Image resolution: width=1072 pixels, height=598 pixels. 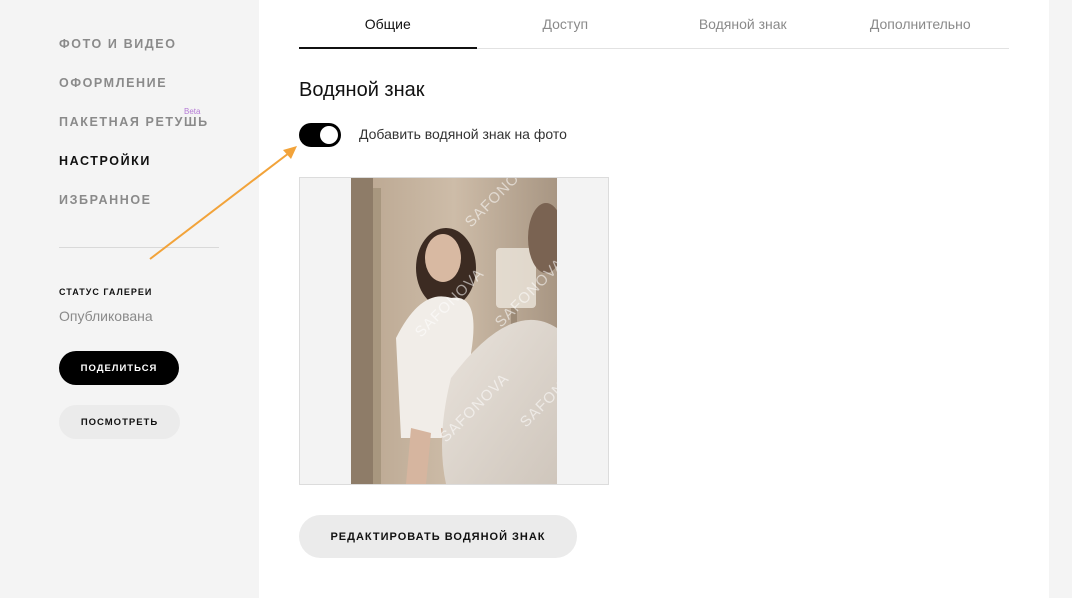 I want to click on settings-tabs: Общие Доступ Водяной знак Дополнительно, so click(x=654, y=24).